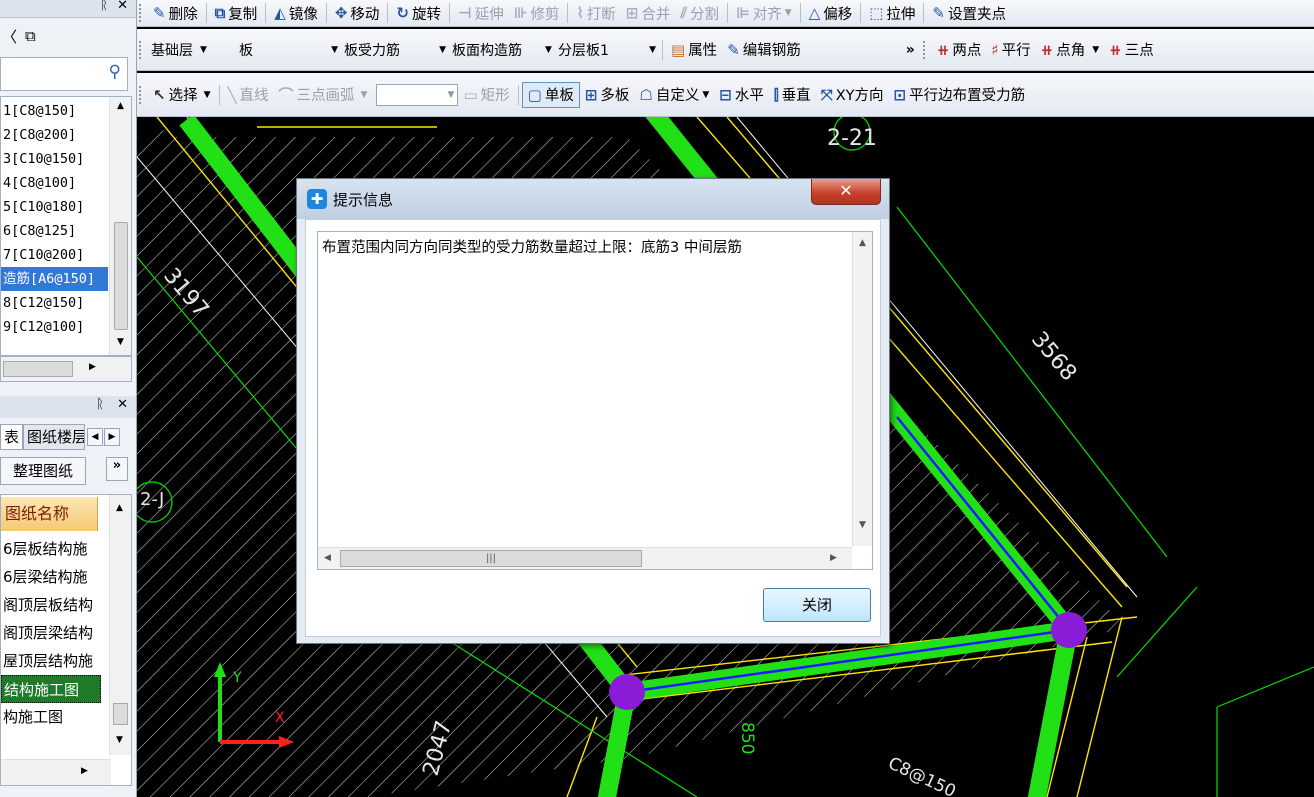 This screenshot has width=1314, height=797. What do you see at coordinates (54, 135) in the screenshot?
I see `rebar-list-item: 2[C8@200]` at bounding box center [54, 135].